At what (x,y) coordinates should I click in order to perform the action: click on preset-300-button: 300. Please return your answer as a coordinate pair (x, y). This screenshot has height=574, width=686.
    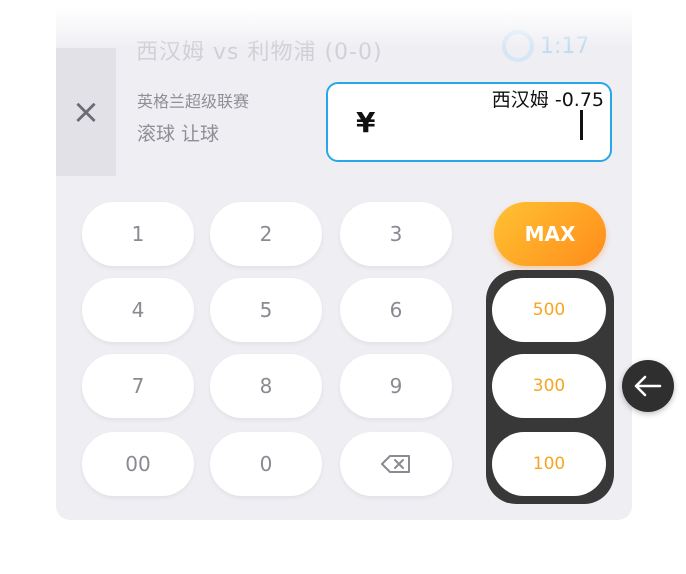
    Looking at the image, I should click on (549, 386).